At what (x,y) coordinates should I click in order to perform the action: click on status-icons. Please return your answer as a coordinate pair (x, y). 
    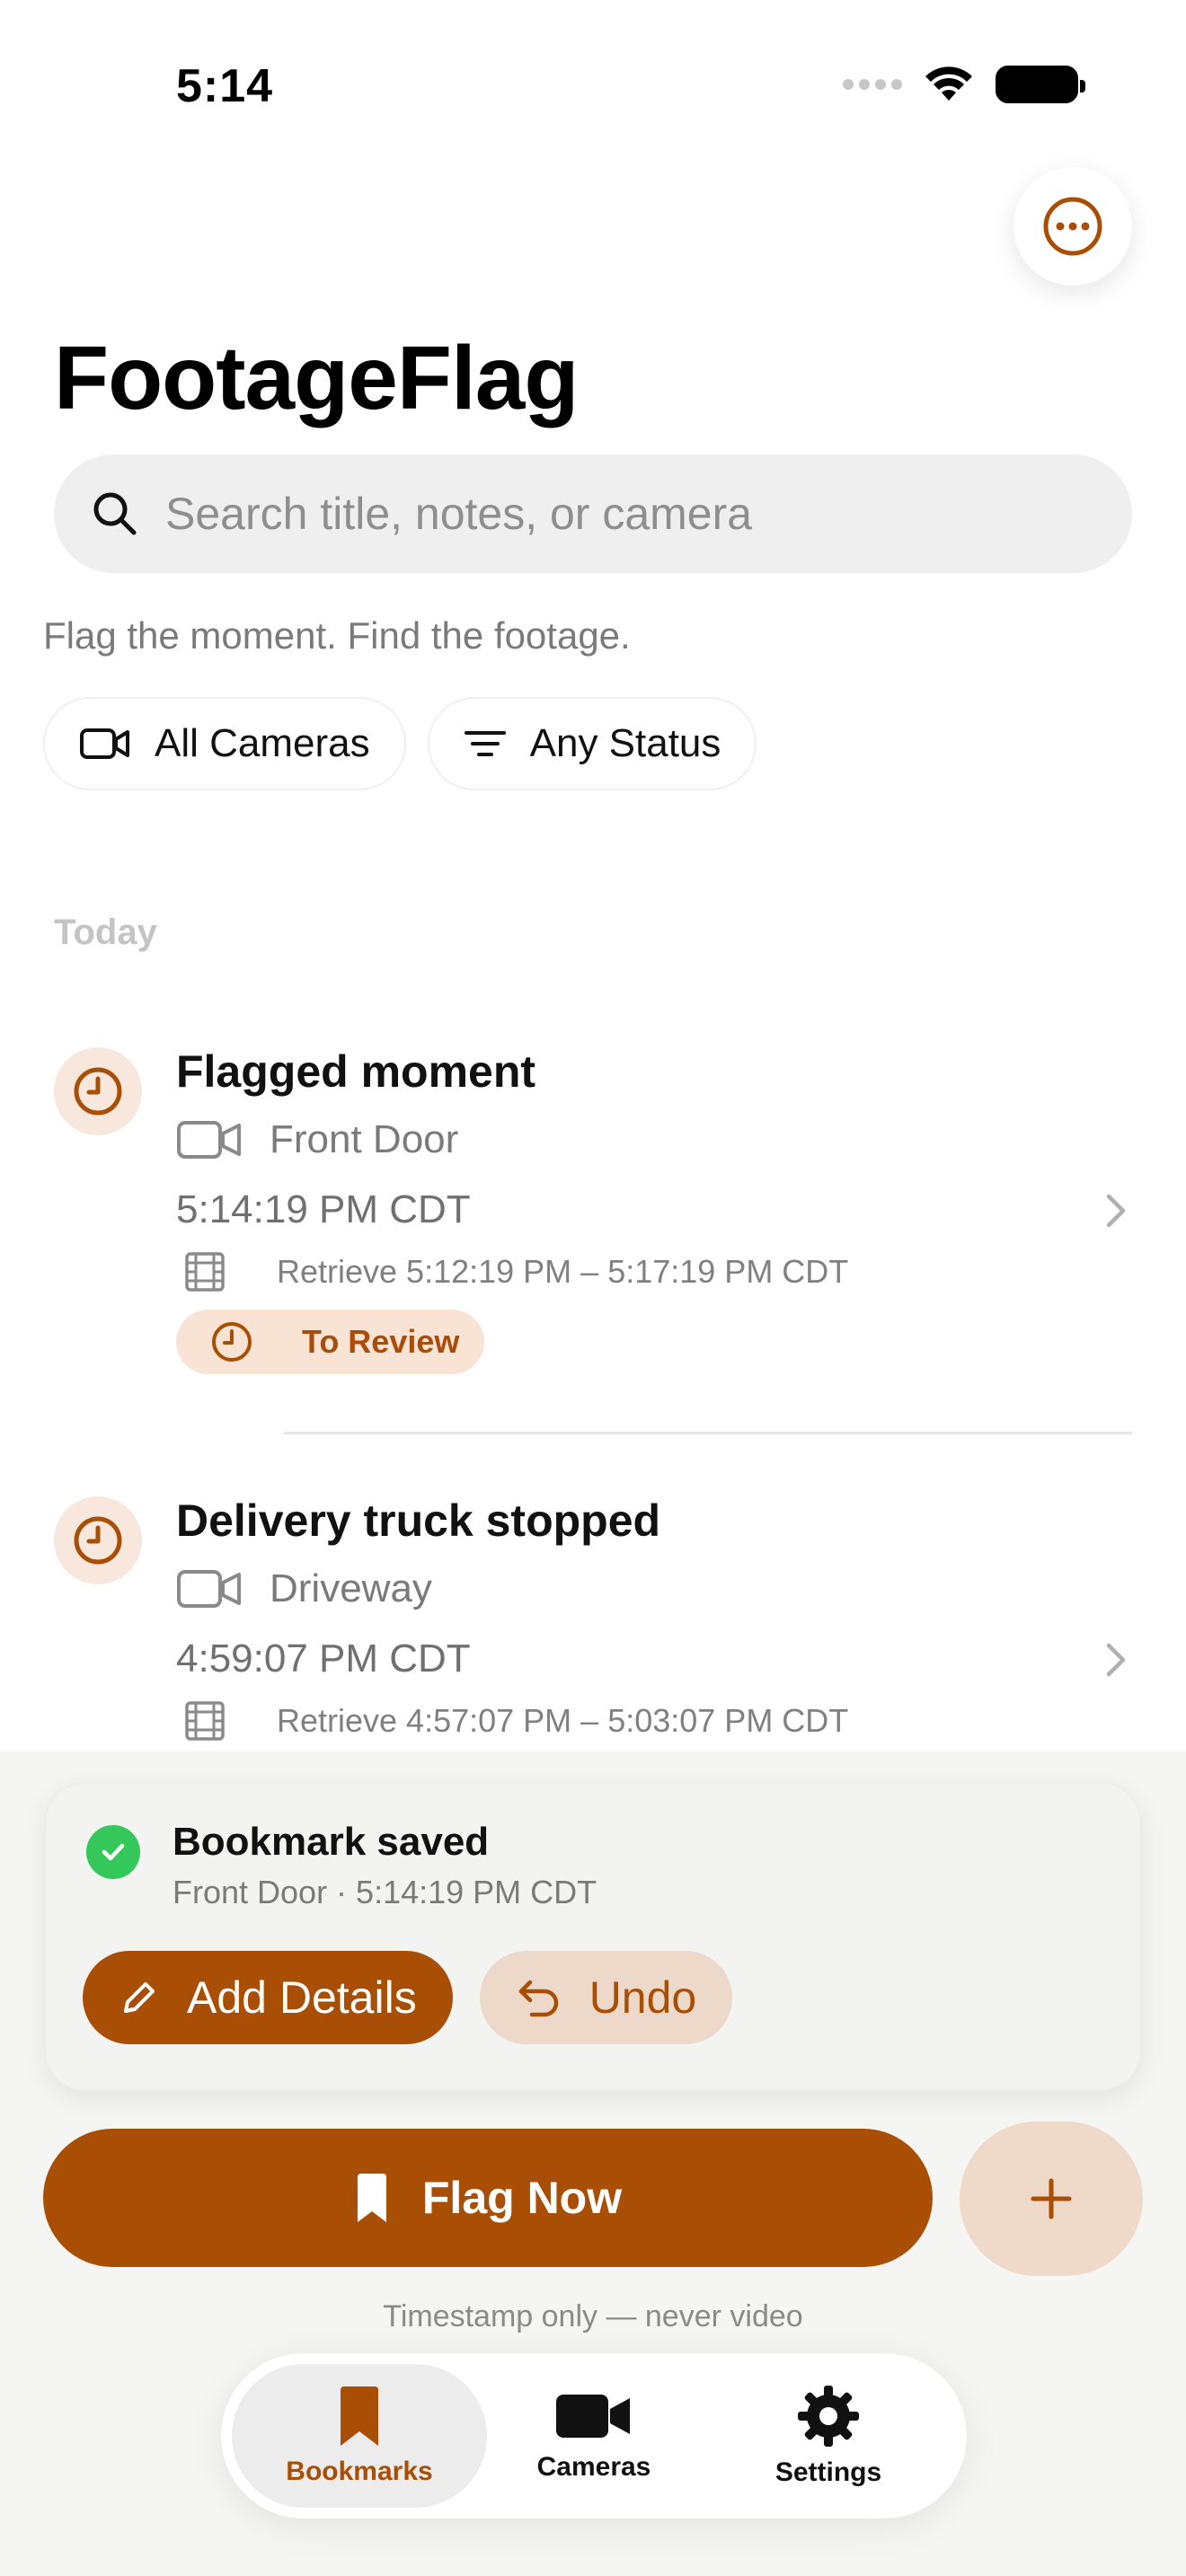
    Looking at the image, I should click on (964, 84).